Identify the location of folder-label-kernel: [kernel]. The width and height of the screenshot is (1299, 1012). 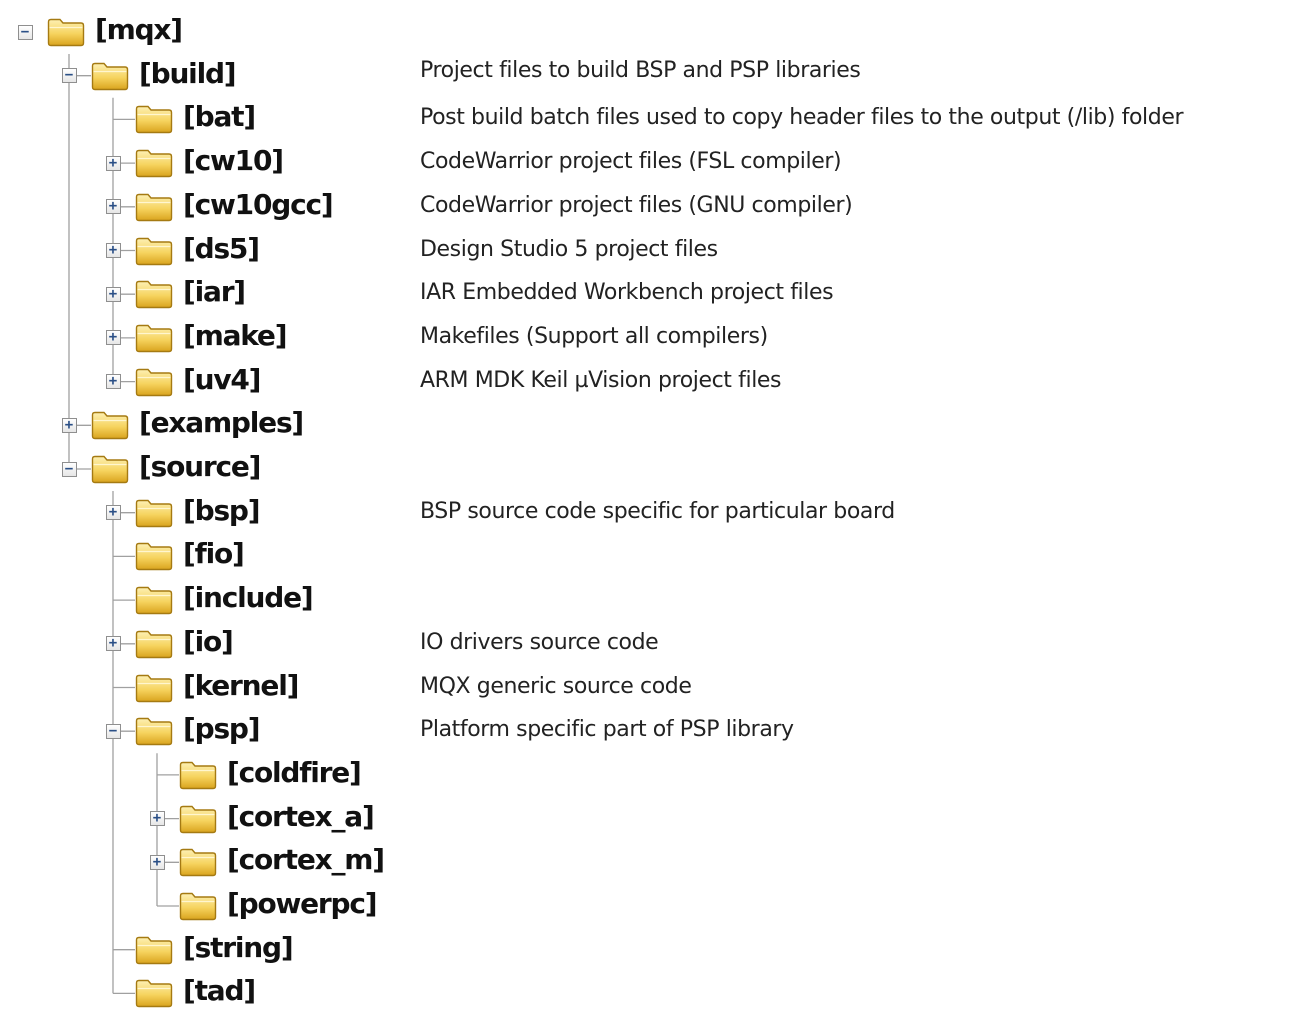
(241, 685).